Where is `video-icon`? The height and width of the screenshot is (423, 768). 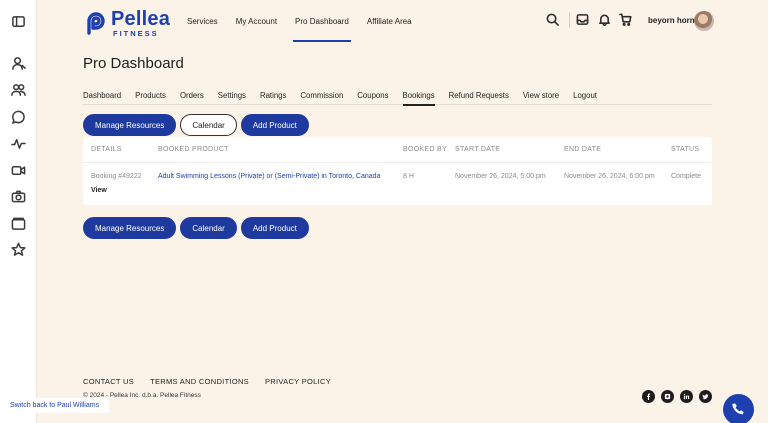 video-icon is located at coordinates (18, 170).